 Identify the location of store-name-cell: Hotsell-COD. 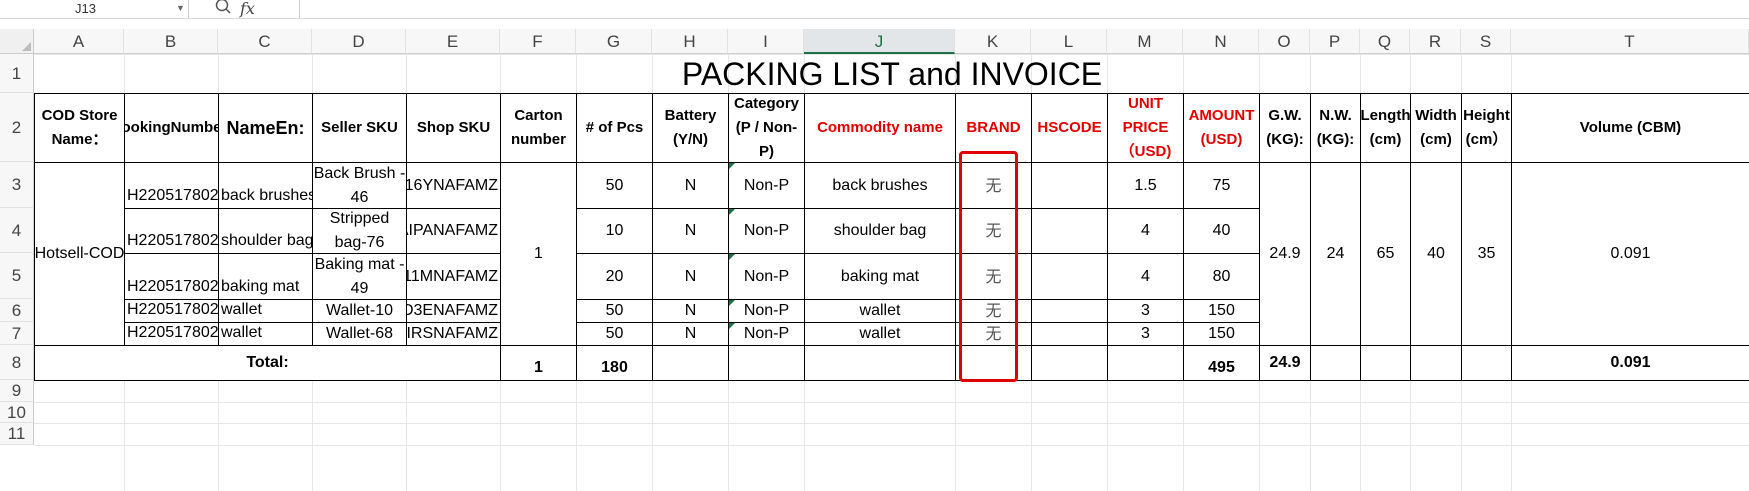
(79, 254).